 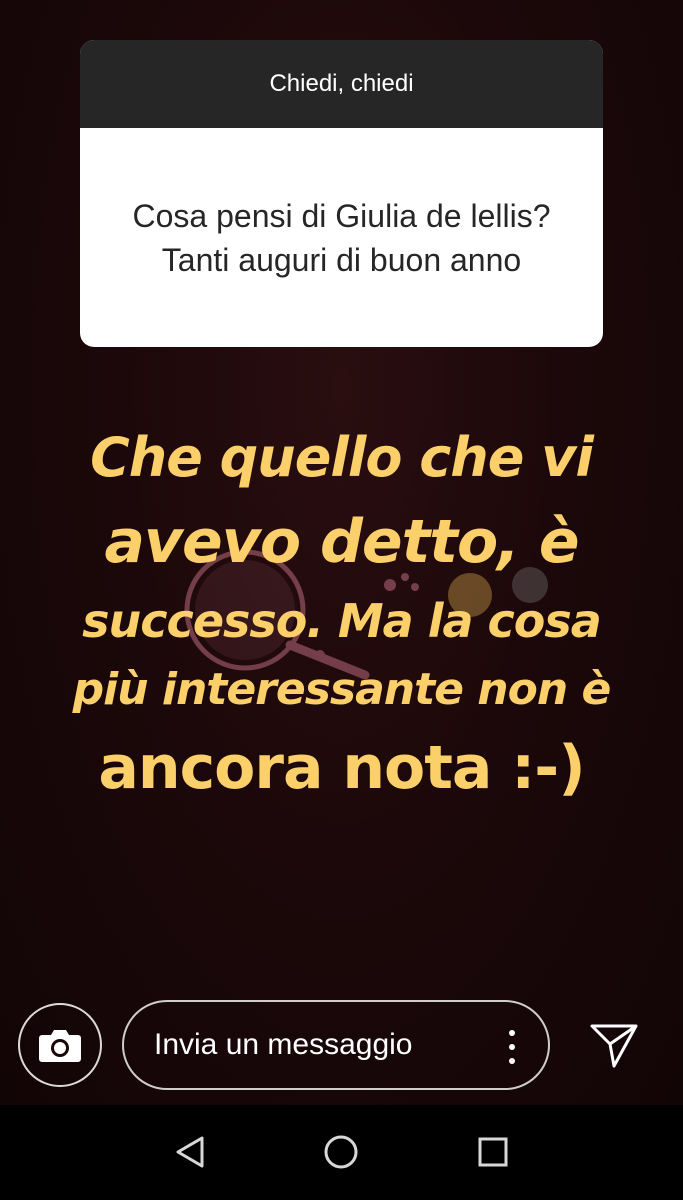 I want to click on nav-recents-button, so click(x=493, y=1152).